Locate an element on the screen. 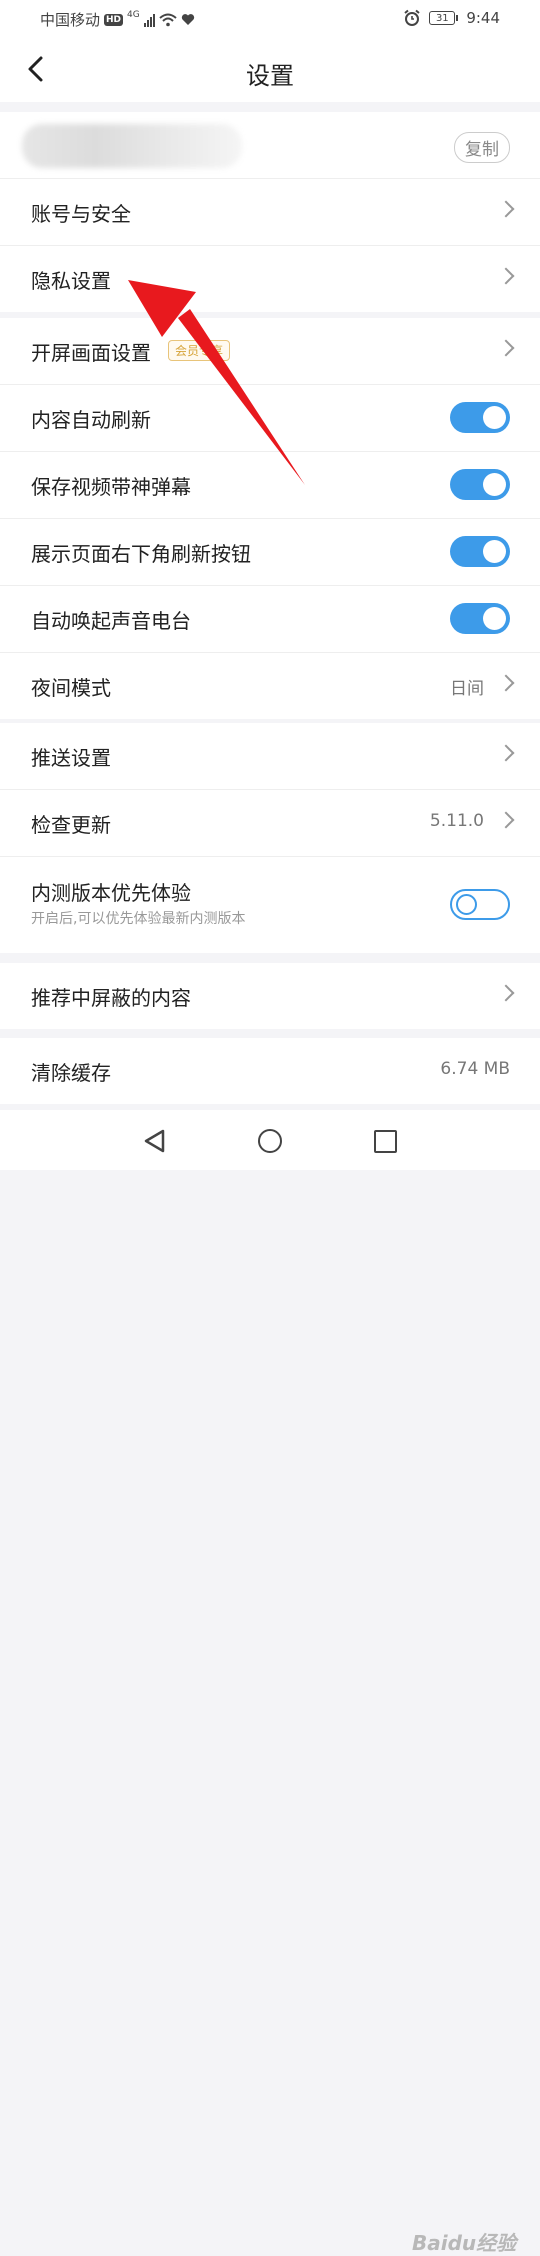 The width and height of the screenshot is (540, 2256). row-refresh-button: 展示页面右下角刷新按钮 is located at coordinates (270, 552).